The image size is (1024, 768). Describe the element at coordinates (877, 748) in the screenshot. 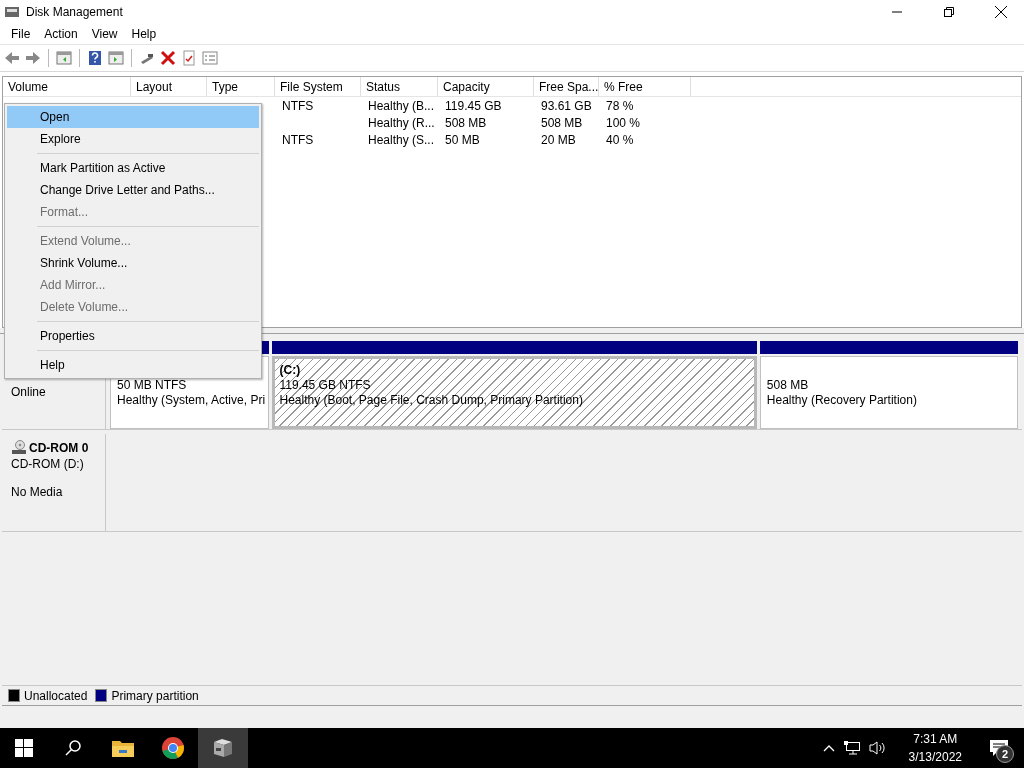

I see `speaker-icon` at that location.